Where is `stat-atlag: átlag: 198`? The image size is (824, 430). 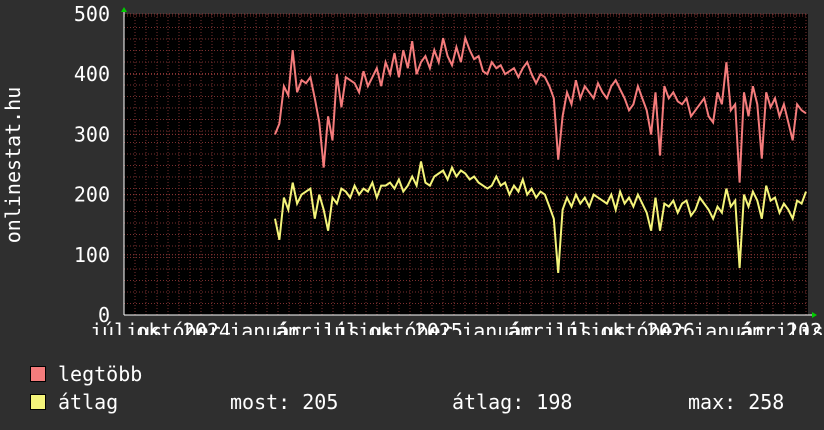
stat-atlag: átlag: 198 is located at coordinates (512, 402).